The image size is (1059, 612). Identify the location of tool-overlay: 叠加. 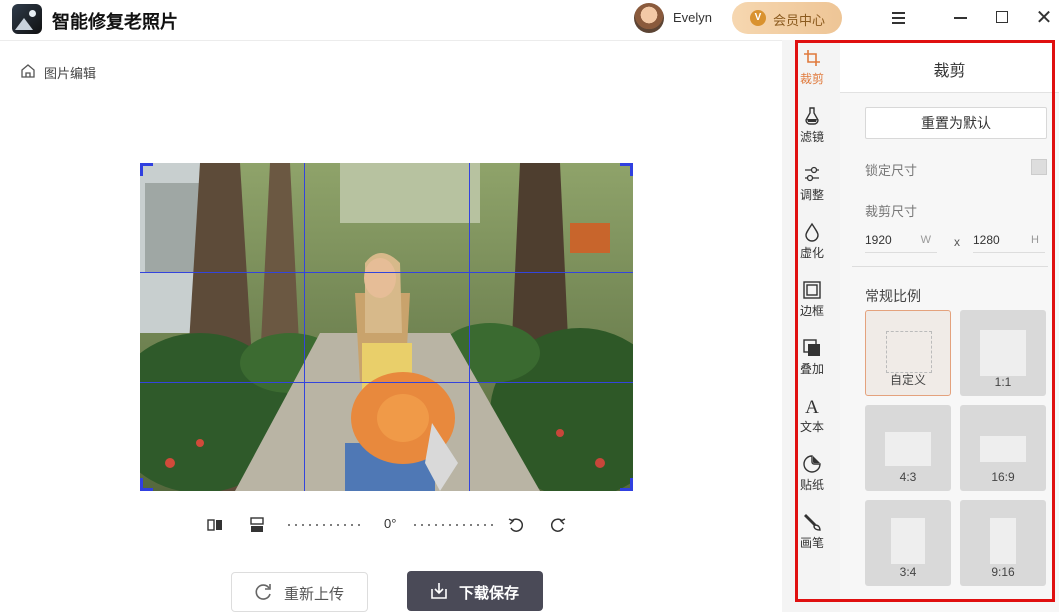
(812, 363).